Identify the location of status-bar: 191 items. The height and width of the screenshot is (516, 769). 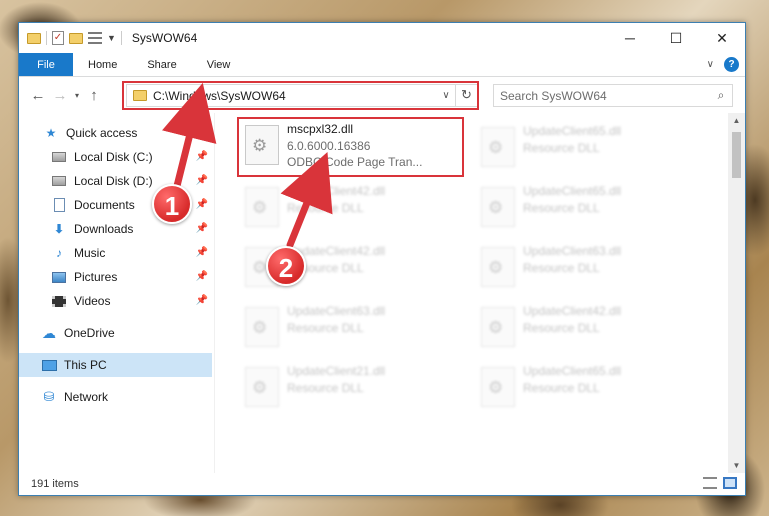
(382, 484).